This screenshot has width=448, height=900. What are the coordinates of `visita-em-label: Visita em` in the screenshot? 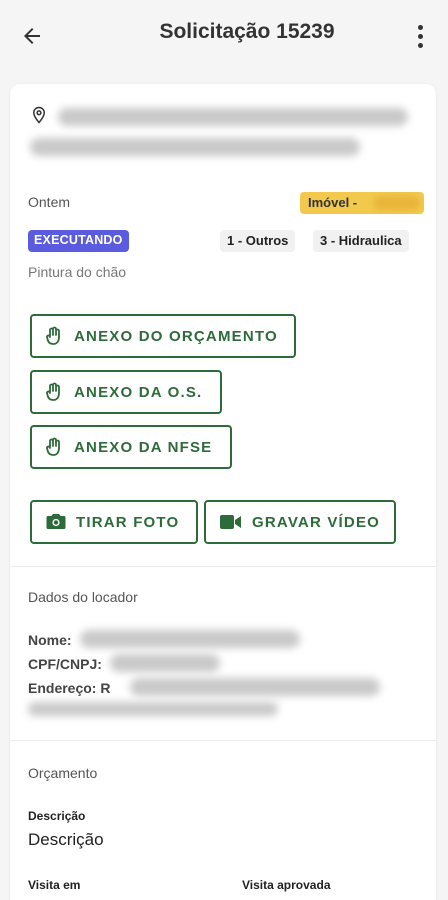 It's located at (54, 885).